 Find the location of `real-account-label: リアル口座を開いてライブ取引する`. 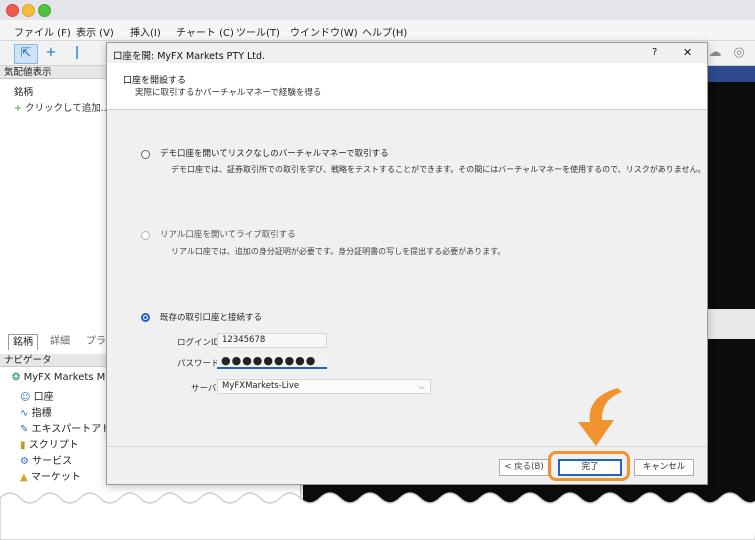

real-account-label: リアル口座を開いてライブ取引する is located at coordinates (228, 234).